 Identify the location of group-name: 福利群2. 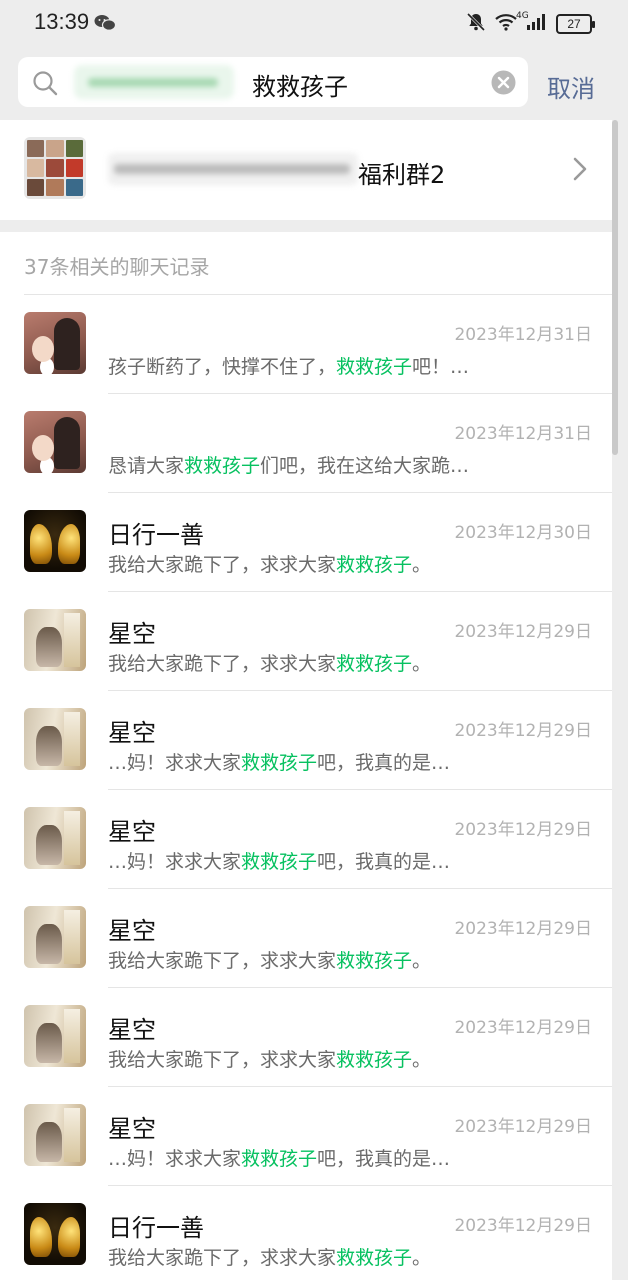
(402, 175).